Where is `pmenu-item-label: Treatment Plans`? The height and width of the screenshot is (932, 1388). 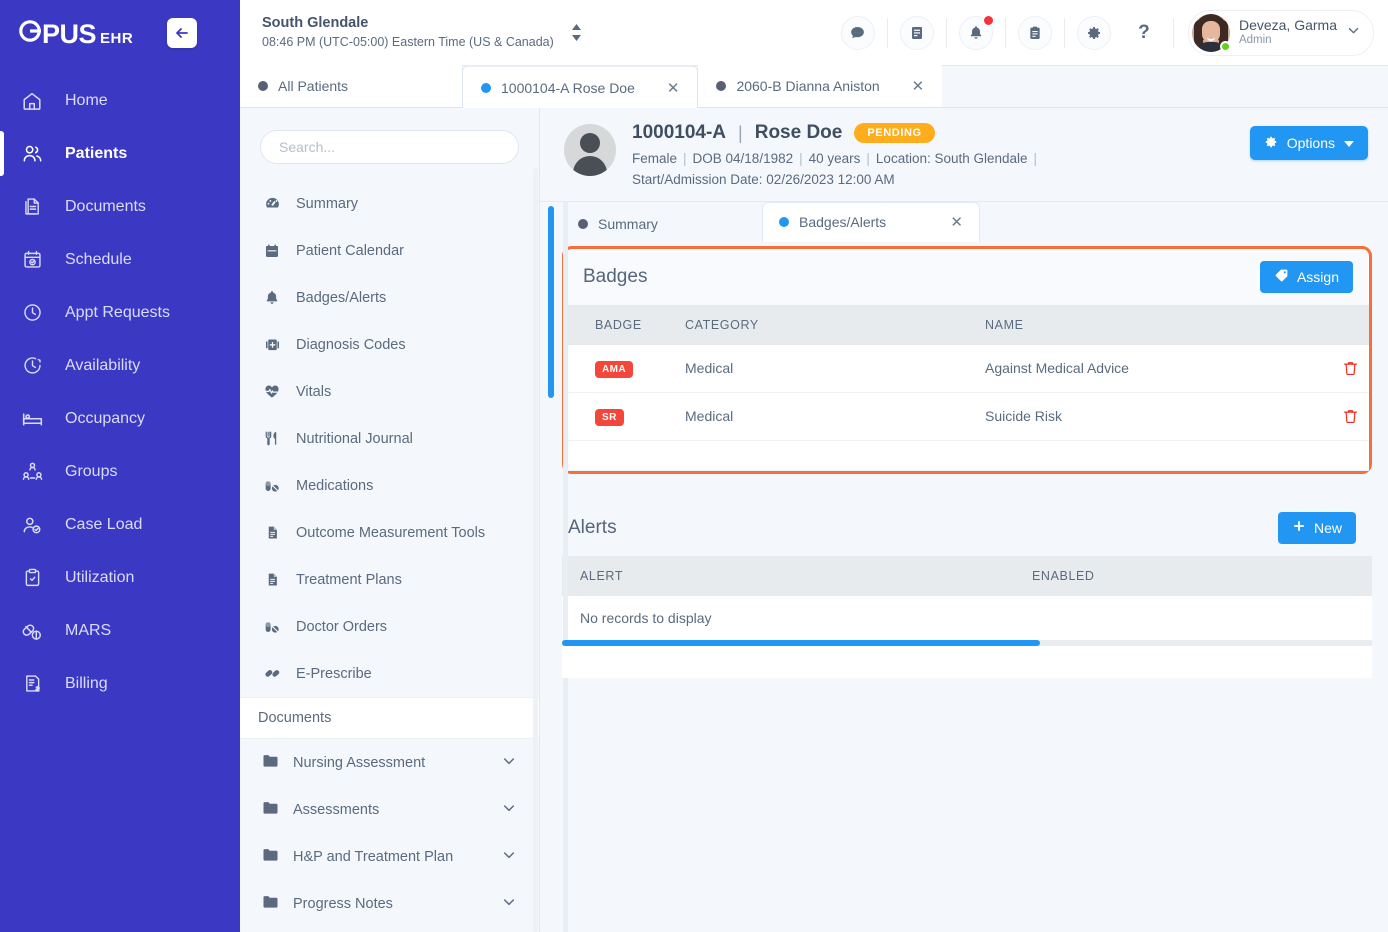 pmenu-item-label: Treatment Plans is located at coordinates (349, 579).